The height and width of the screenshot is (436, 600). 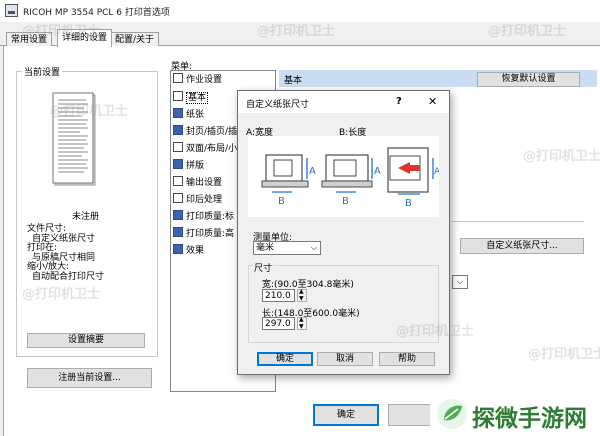 What do you see at coordinates (278, 323) in the screenshot?
I see `length-input: 297.0` at bounding box center [278, 323].